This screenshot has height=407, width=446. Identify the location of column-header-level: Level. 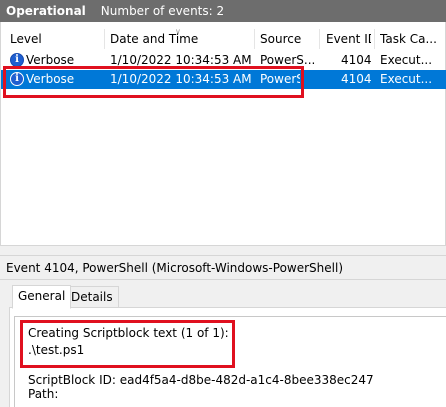
(55, 39).